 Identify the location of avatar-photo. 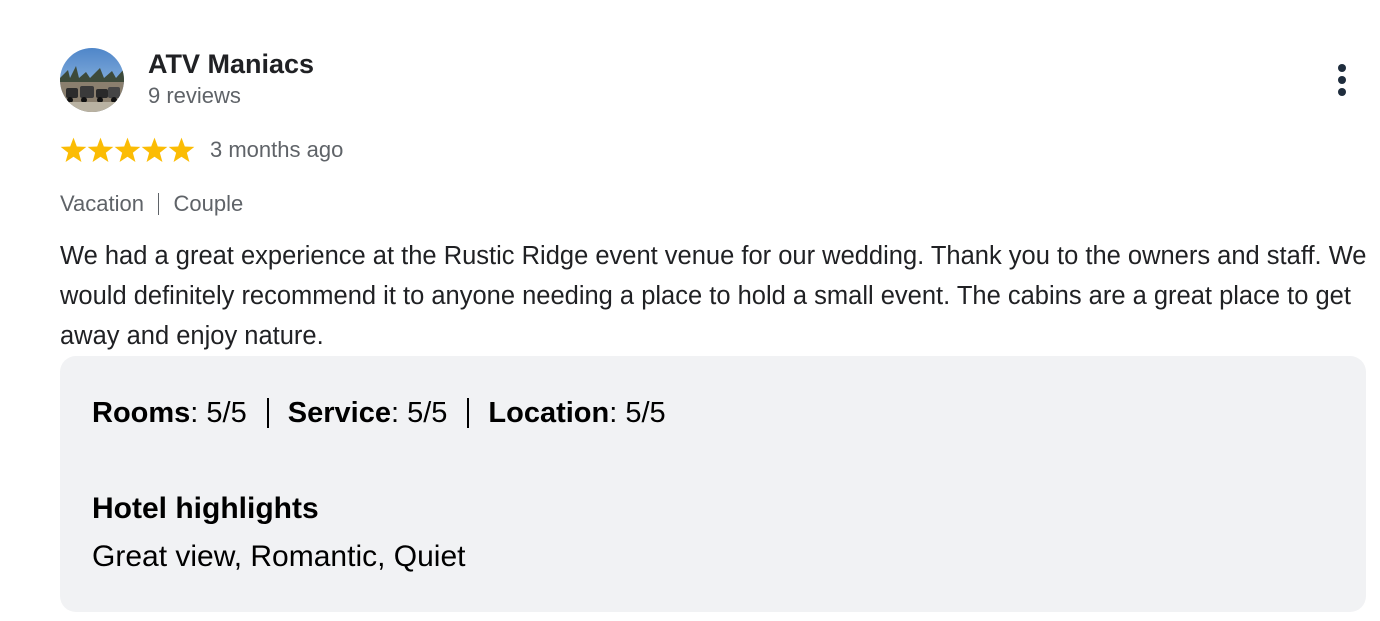
(92, 80).